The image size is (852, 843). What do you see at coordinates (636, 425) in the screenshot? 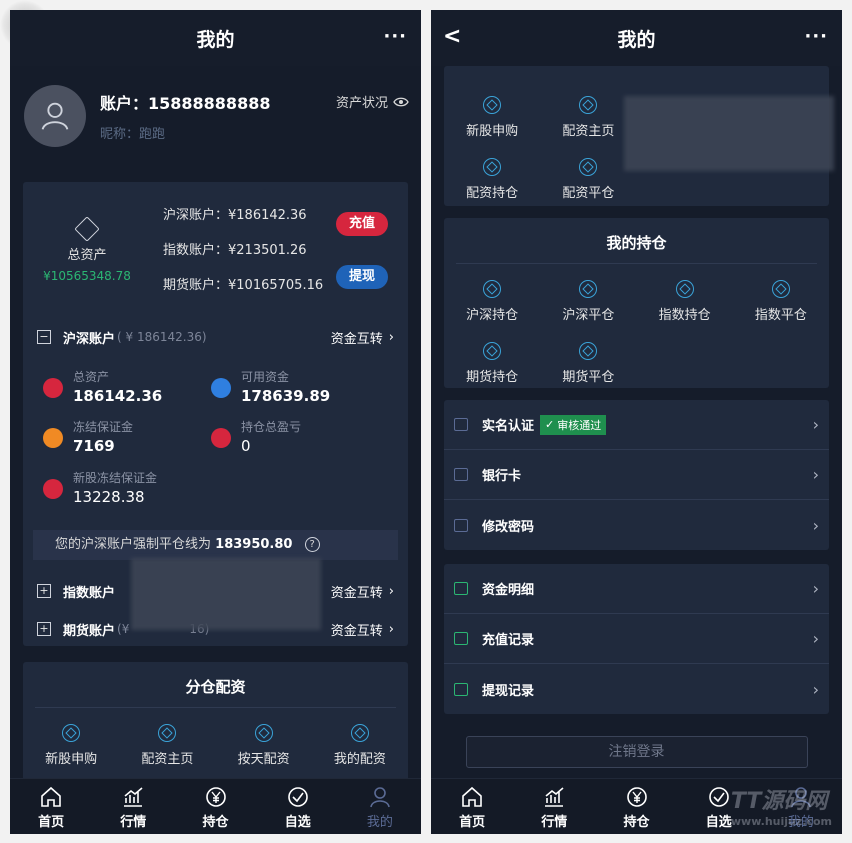
I see `menu-real-name-auth: 实名认证 ✓ 审核通过 ›` at bounding box center [636, 425].